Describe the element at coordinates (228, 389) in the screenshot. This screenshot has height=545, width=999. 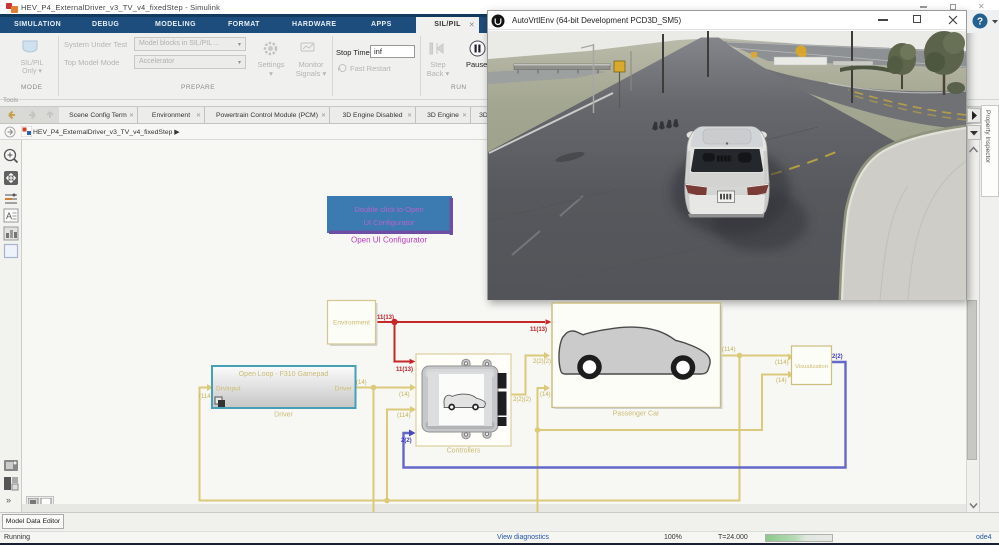
I see `svg-text: DrvInput` at that location.